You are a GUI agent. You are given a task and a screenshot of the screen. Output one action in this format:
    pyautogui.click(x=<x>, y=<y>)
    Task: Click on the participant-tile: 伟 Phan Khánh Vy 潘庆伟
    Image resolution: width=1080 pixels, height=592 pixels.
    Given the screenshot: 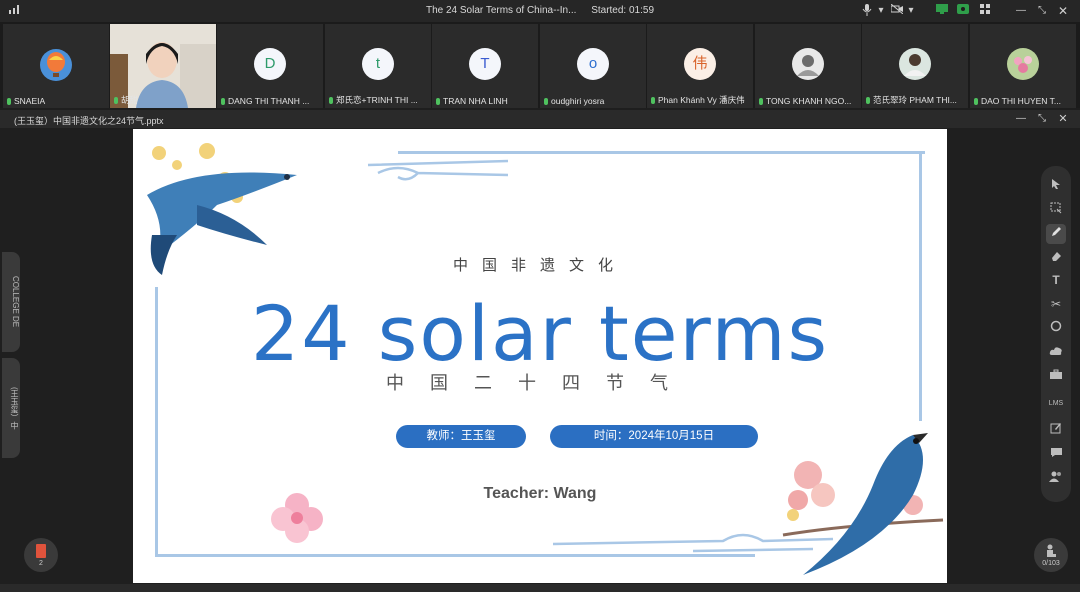 What is the action you would take?
    pyautogui.click(x=700, y=66)
    